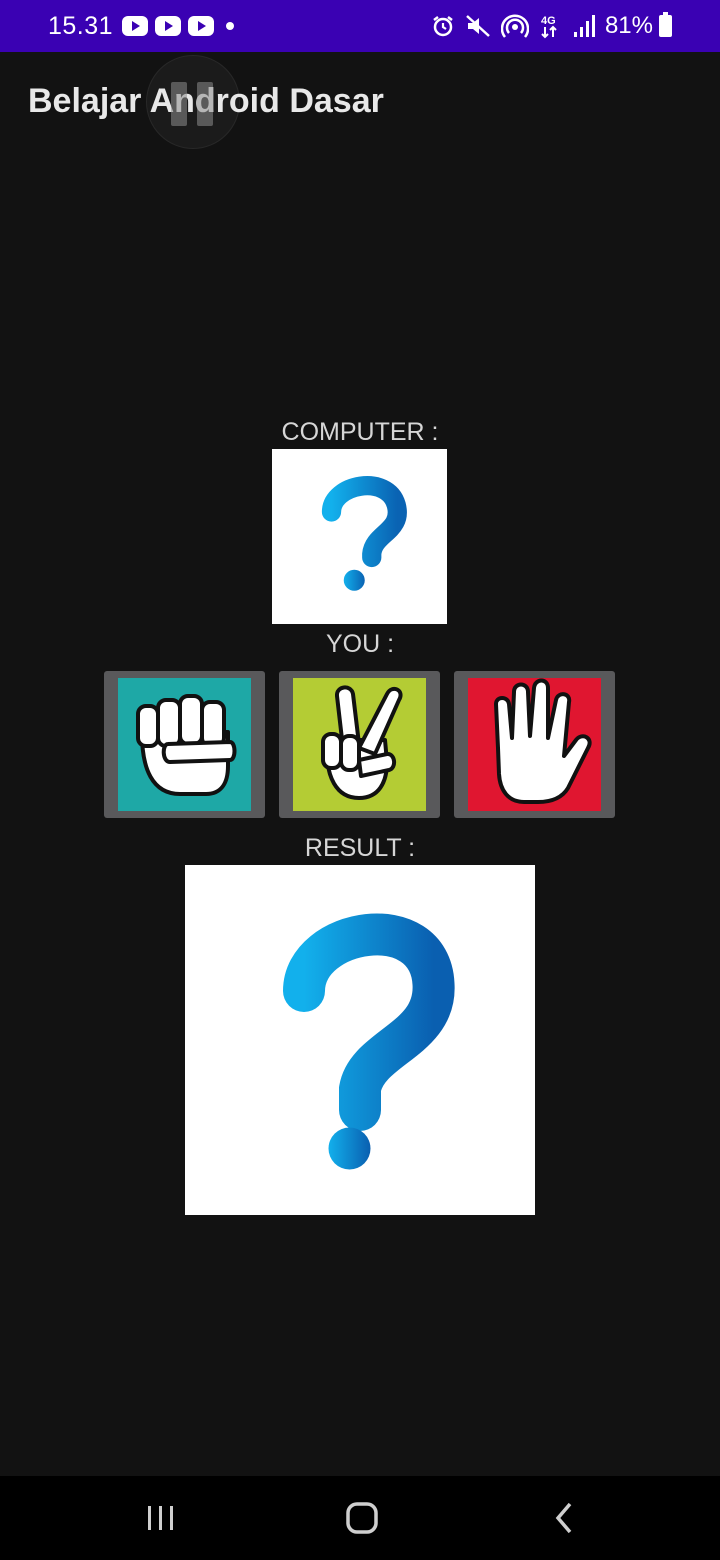  I want to click on signal-icon, so click(584, 26).